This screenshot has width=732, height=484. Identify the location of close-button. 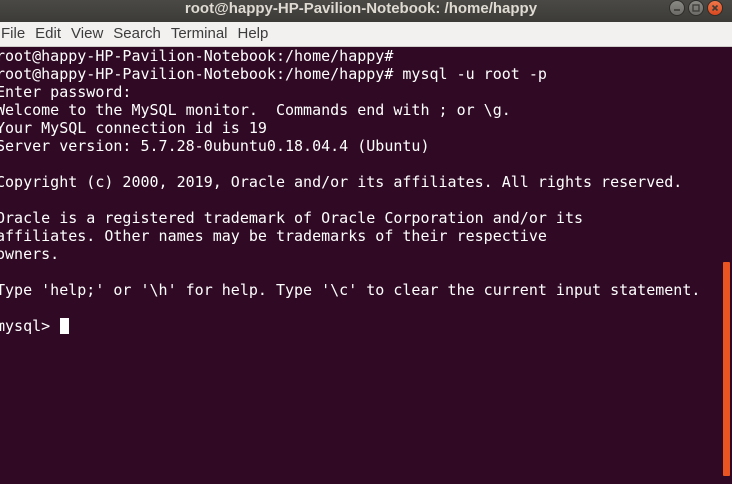
(715, 8).